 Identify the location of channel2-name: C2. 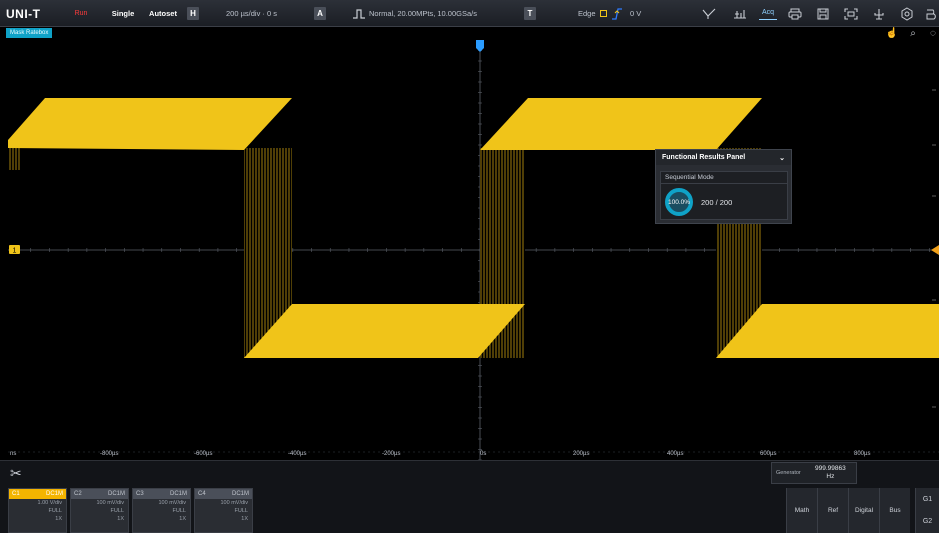
(78, 494).